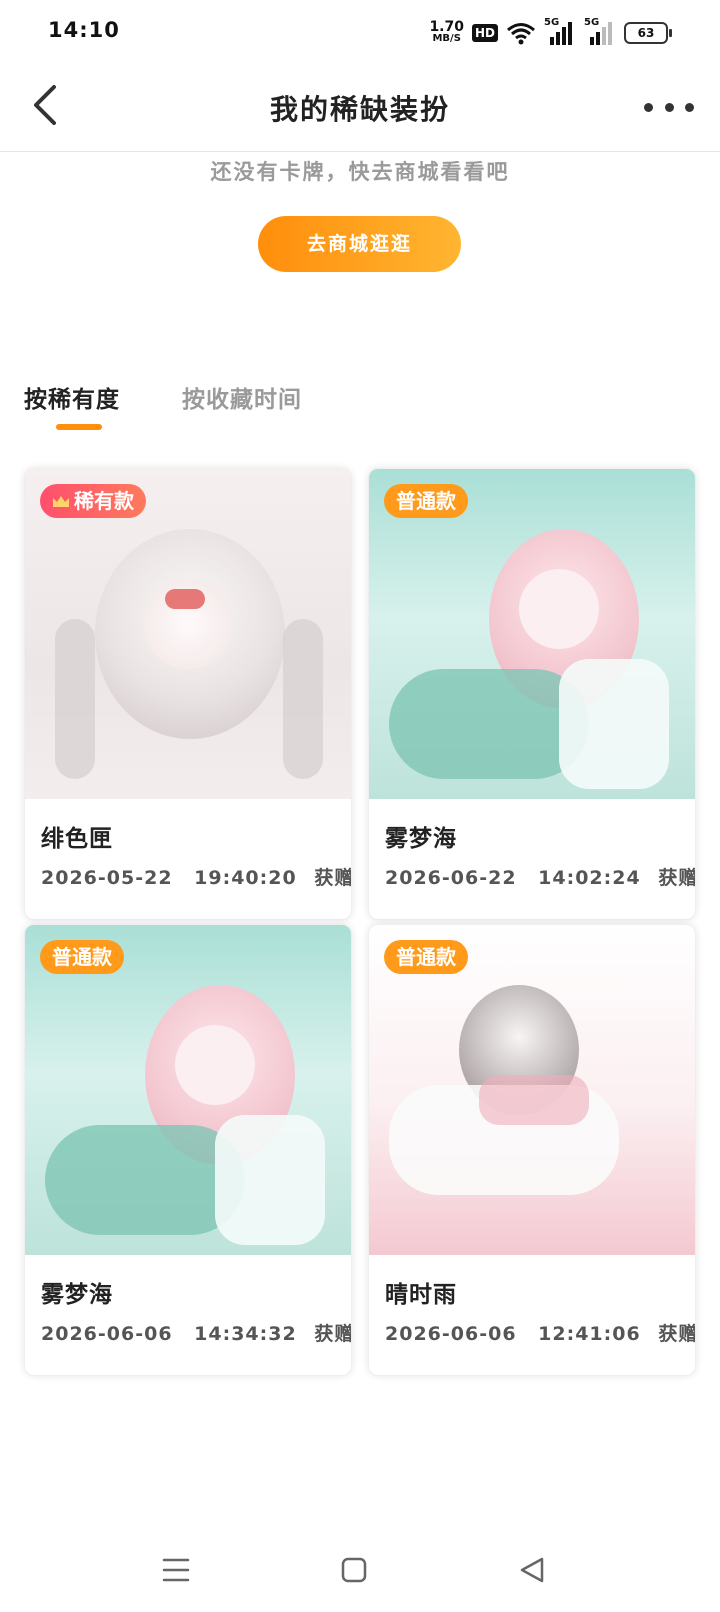  What do you see at coordinates (107, 878) in the screenshot?
I see `card-date: 2026-05-22` at bounding box center [107, 878].